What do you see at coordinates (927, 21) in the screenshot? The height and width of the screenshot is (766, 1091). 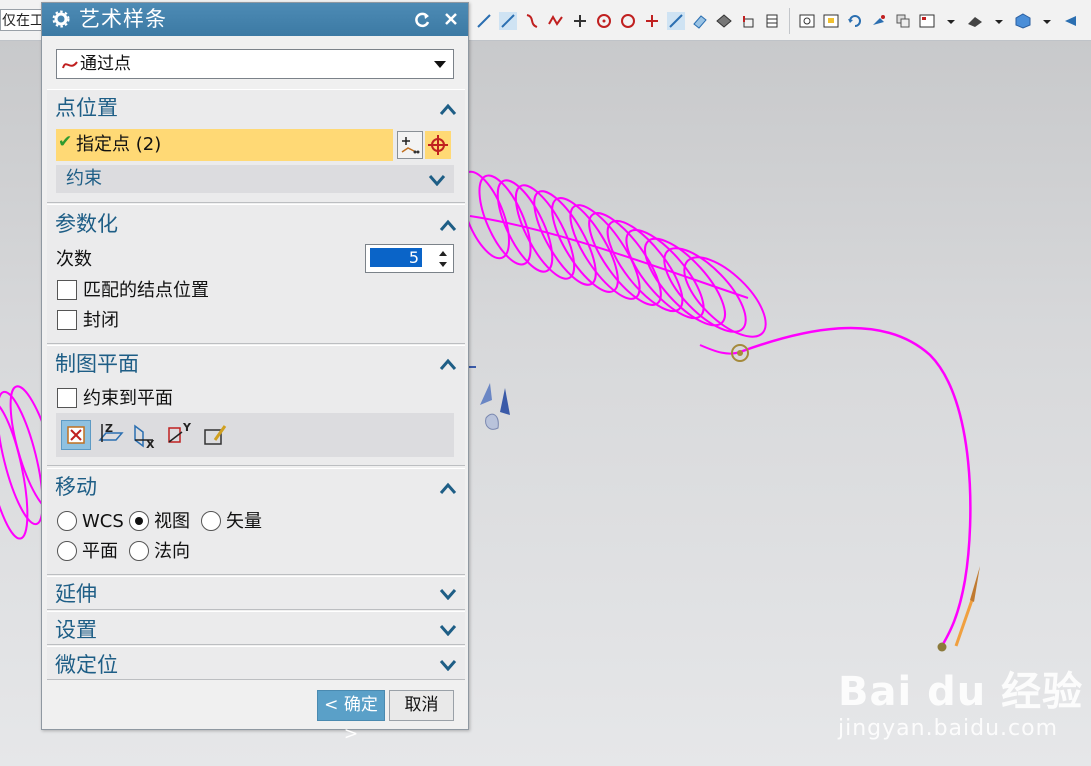 I see `layout-icon` at bounding box center [927, 21].